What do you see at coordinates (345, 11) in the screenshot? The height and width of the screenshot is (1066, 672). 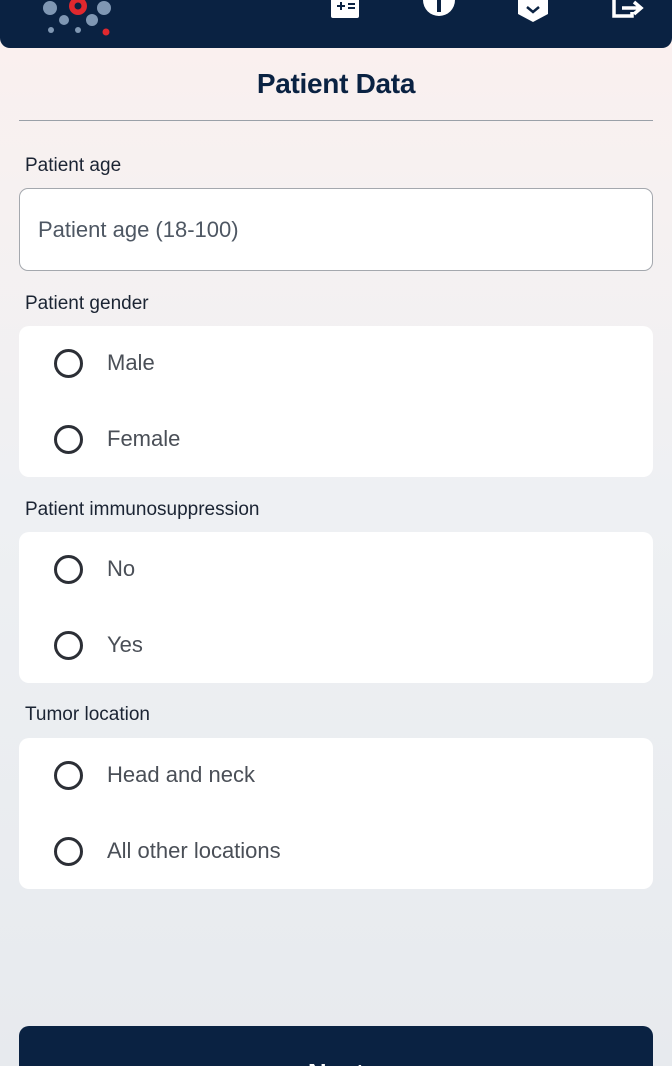 I see `calculator-icon` at bounding box center [345, 11].